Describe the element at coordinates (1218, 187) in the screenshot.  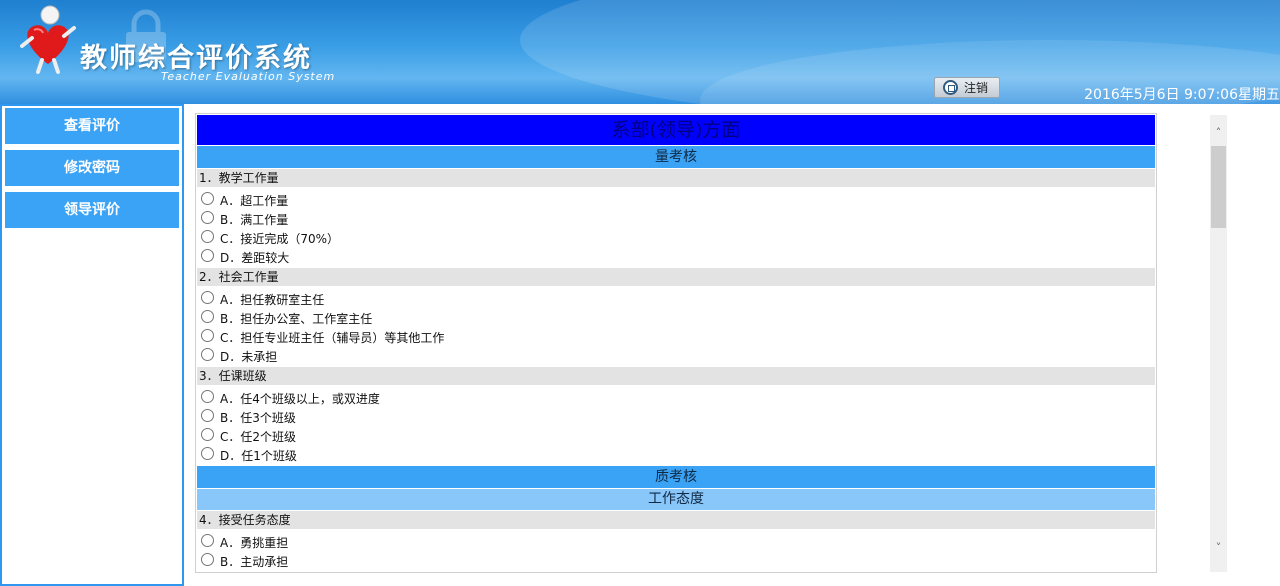
I see `scrollbar-thumb` at that location.